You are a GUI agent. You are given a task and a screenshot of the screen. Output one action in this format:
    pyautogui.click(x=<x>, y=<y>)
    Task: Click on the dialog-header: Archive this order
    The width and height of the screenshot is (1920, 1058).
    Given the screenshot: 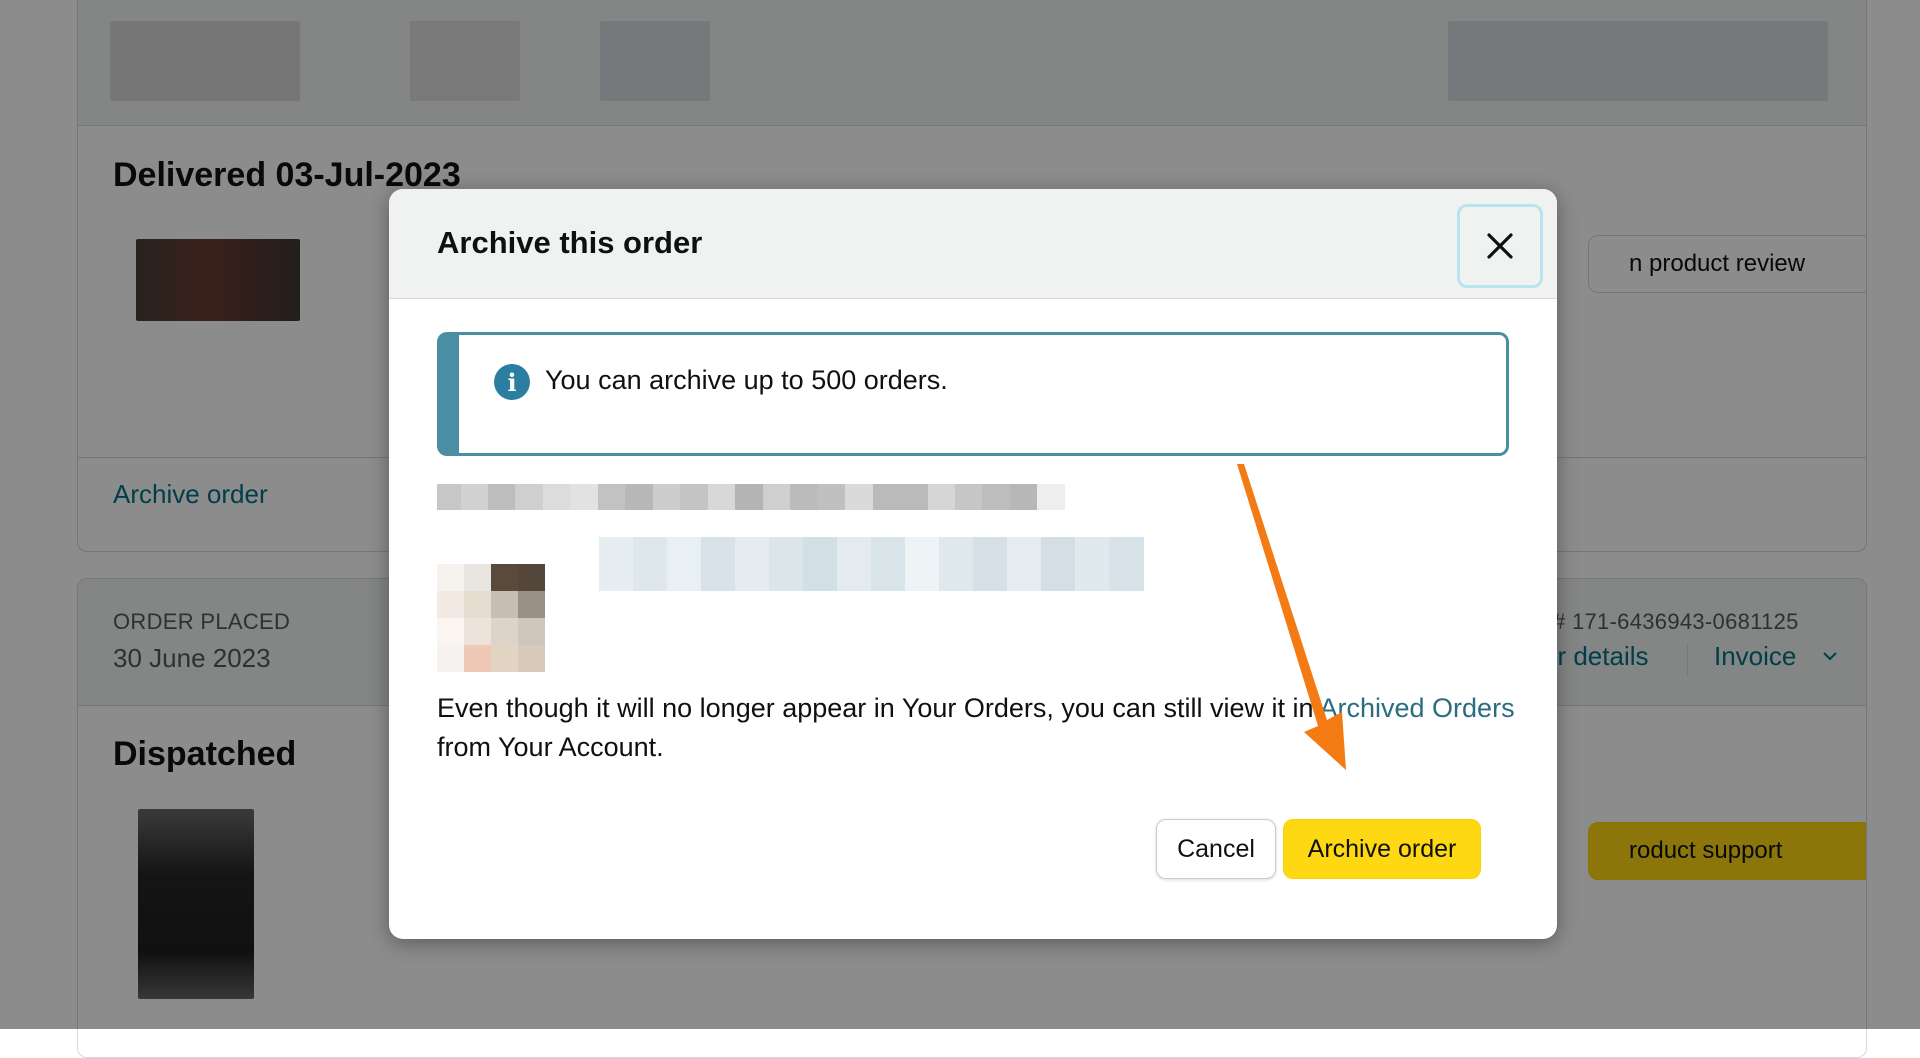 What is the action you would take?
    pyautogui.click(x=973, y=244)
    